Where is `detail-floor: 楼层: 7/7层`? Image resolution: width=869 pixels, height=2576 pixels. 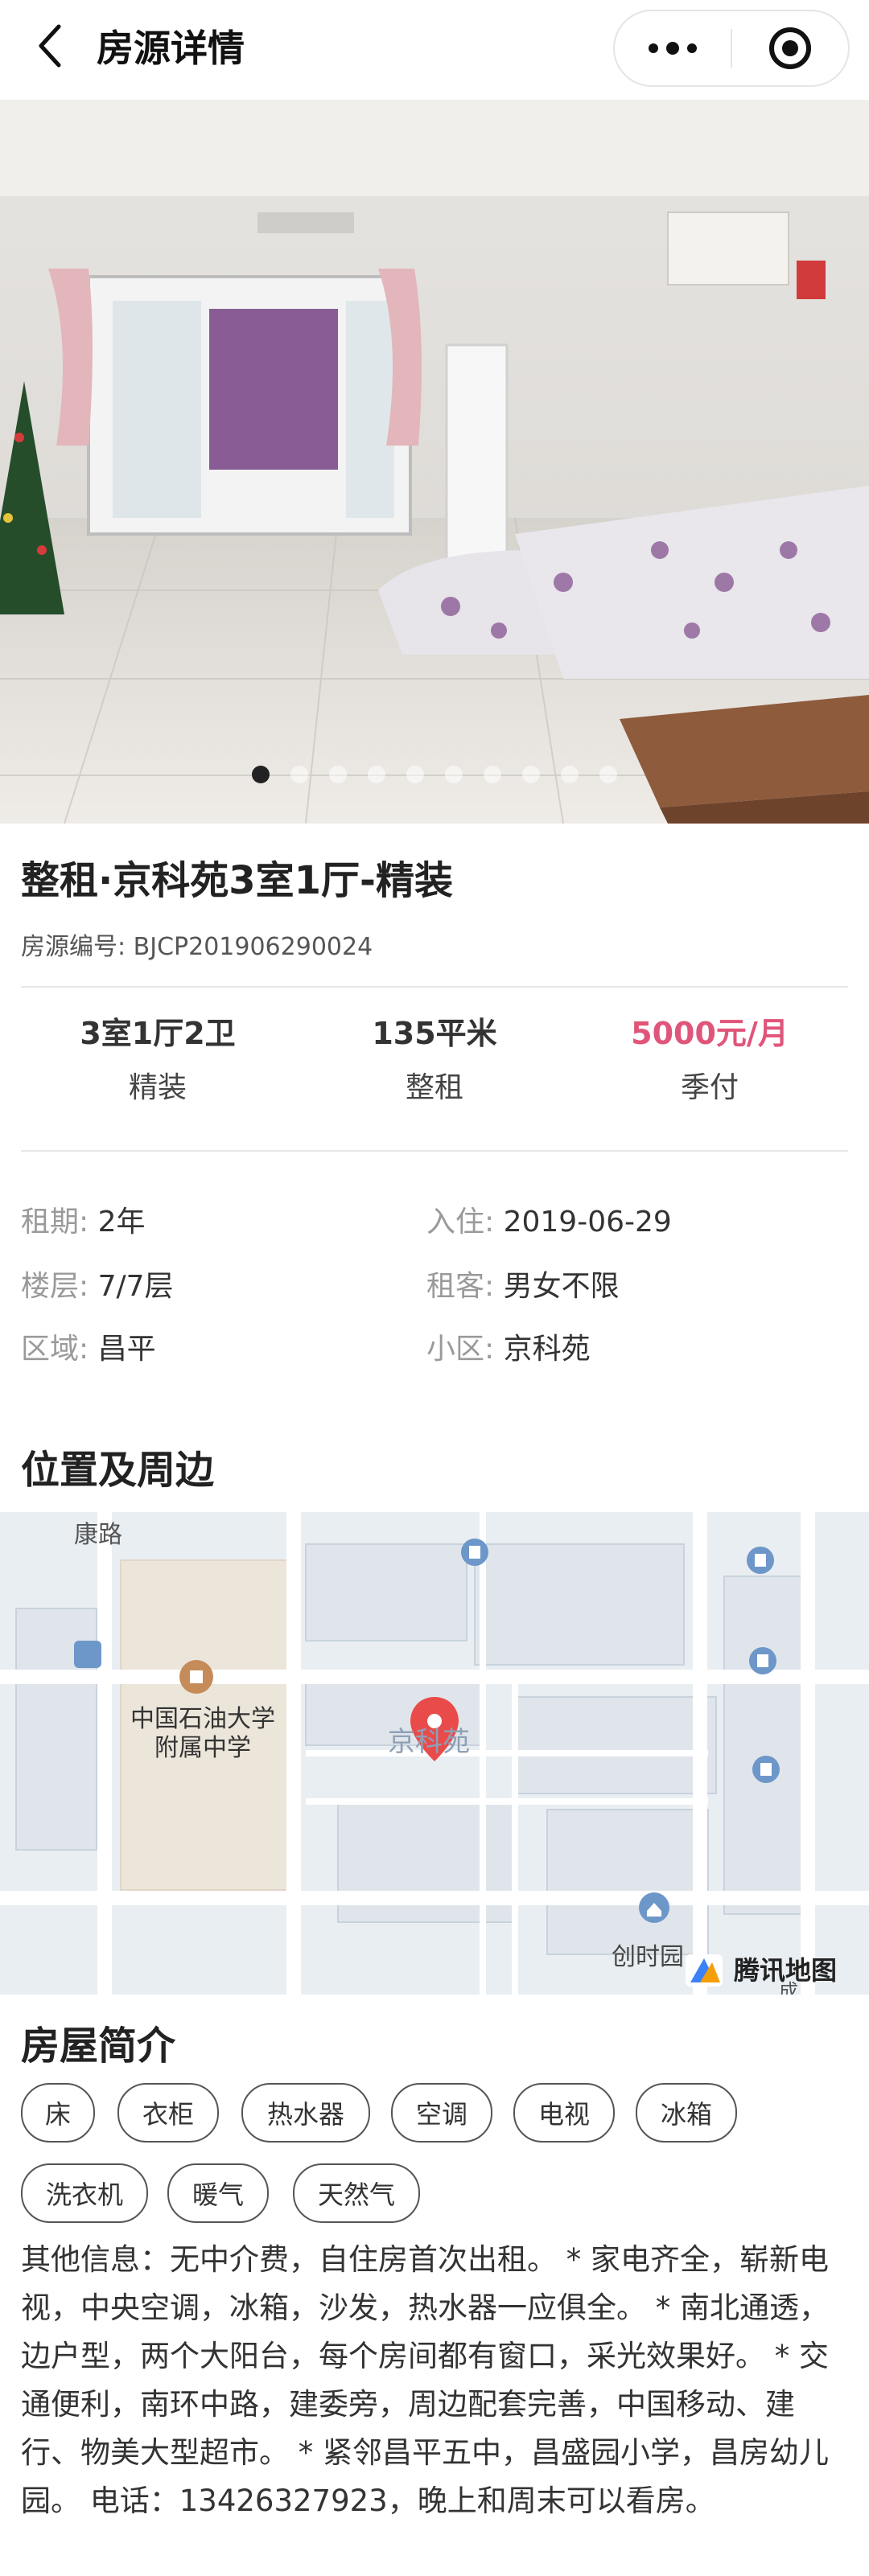
detail-floor: 楼层: 7/7层 is located at coordinates (97, 1283).